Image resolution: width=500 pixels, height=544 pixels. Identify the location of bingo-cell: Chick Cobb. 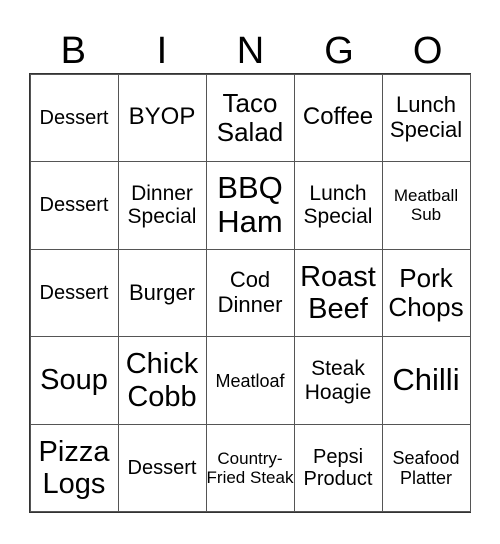
(162, 380).